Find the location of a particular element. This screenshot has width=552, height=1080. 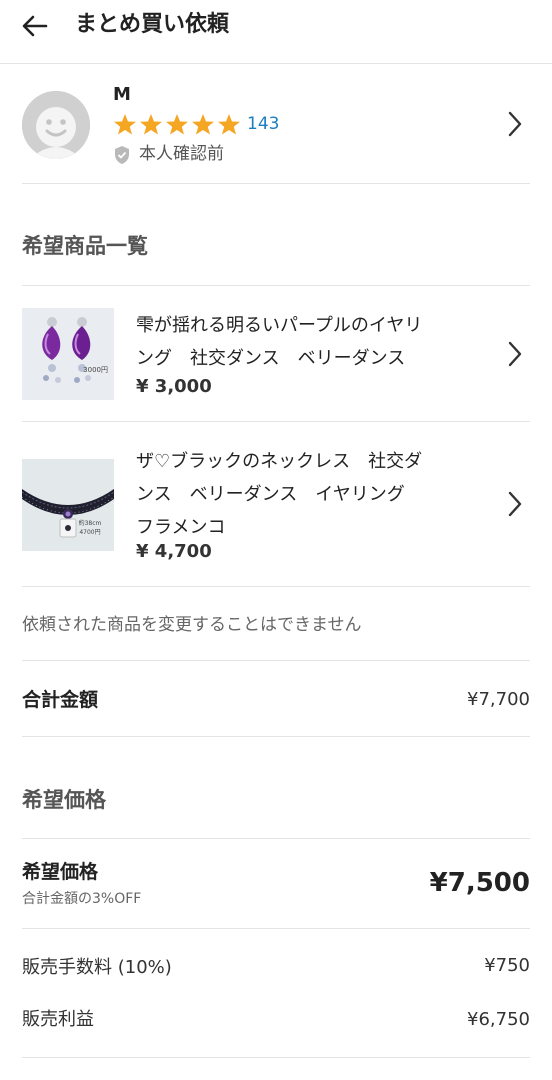

product-title-line: 雫が揺れる明るいパープルのイヤリ is located at coordinates (279, 325).